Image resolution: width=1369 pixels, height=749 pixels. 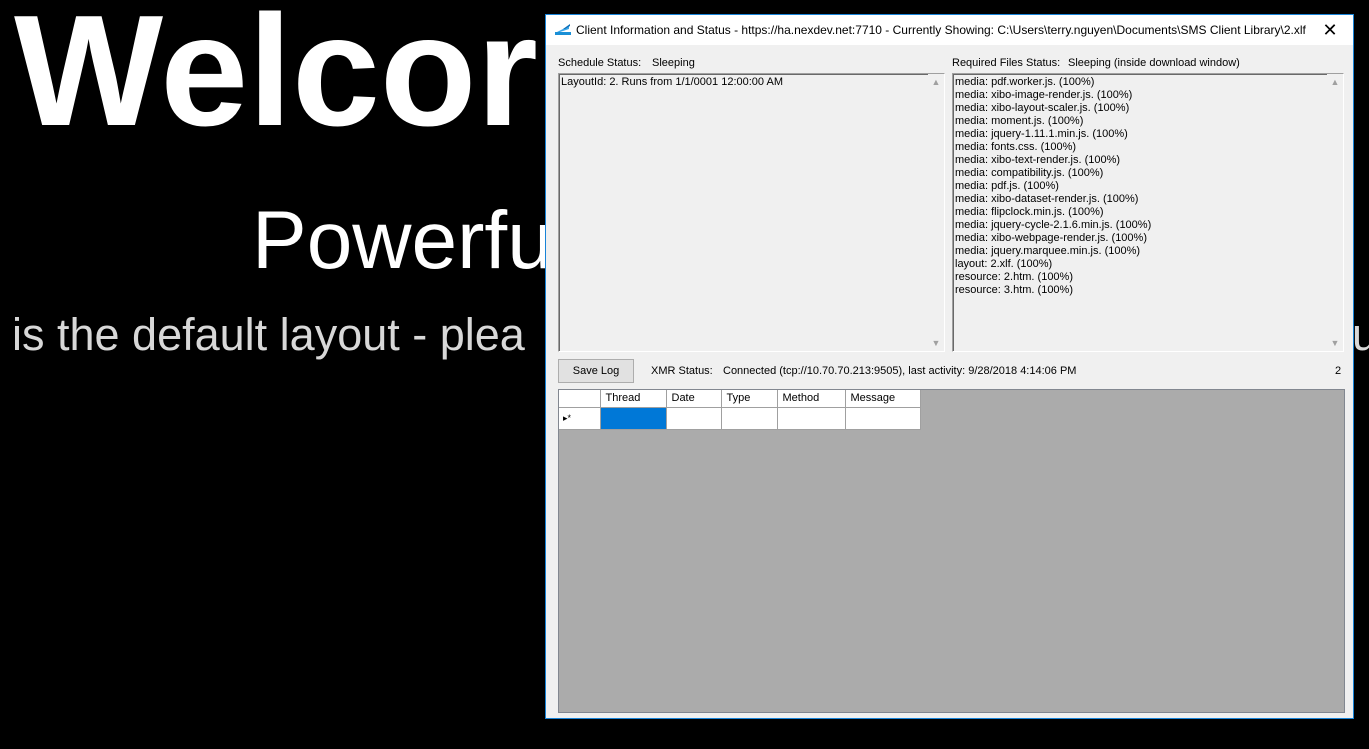 I want to click on required-files-line: media: moment.js. (100%), so click(x=1019, y=121).